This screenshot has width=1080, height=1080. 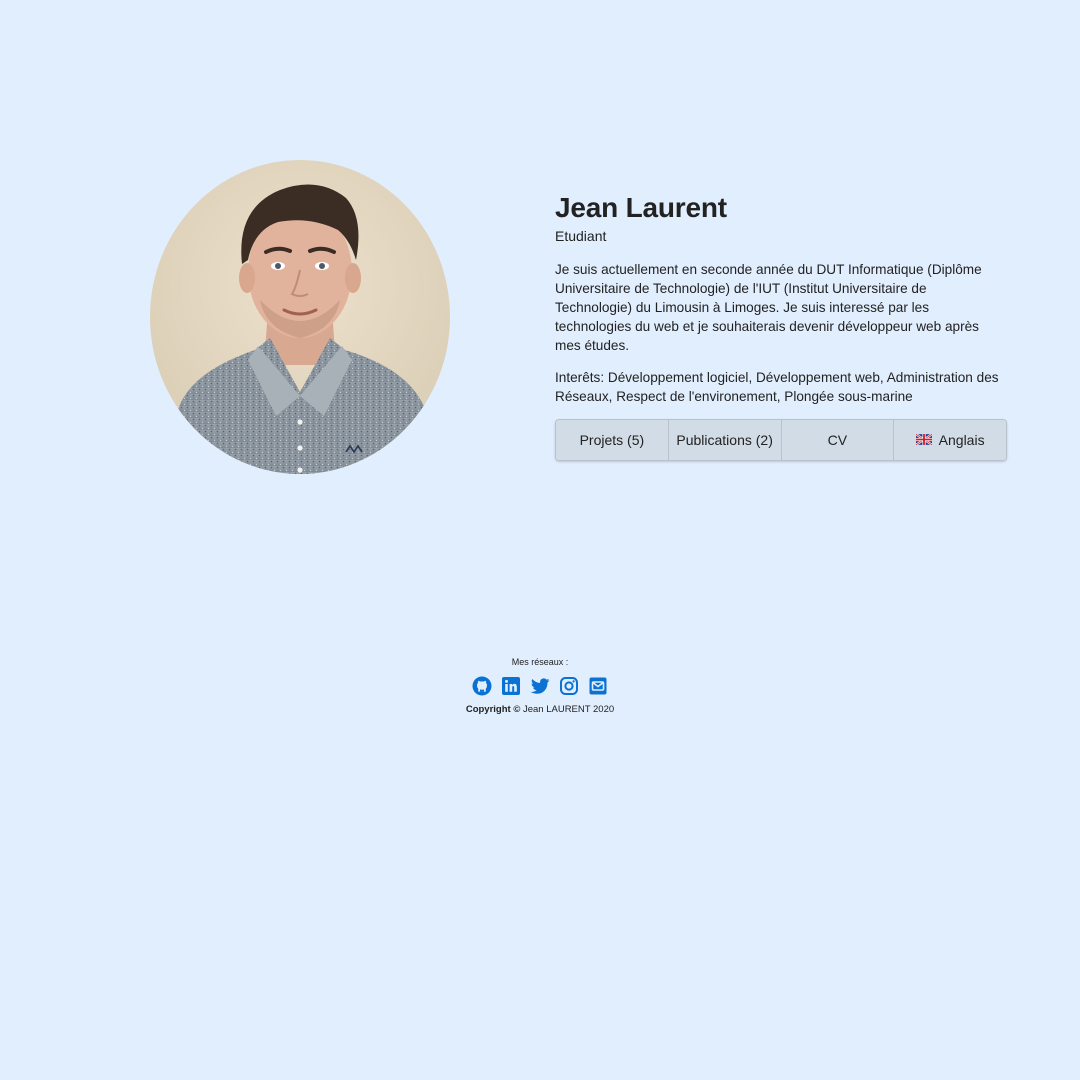 I want to click on nav-button-group: Projets (5) Publications (2) CV Anglais, so click(x=781, y=440).